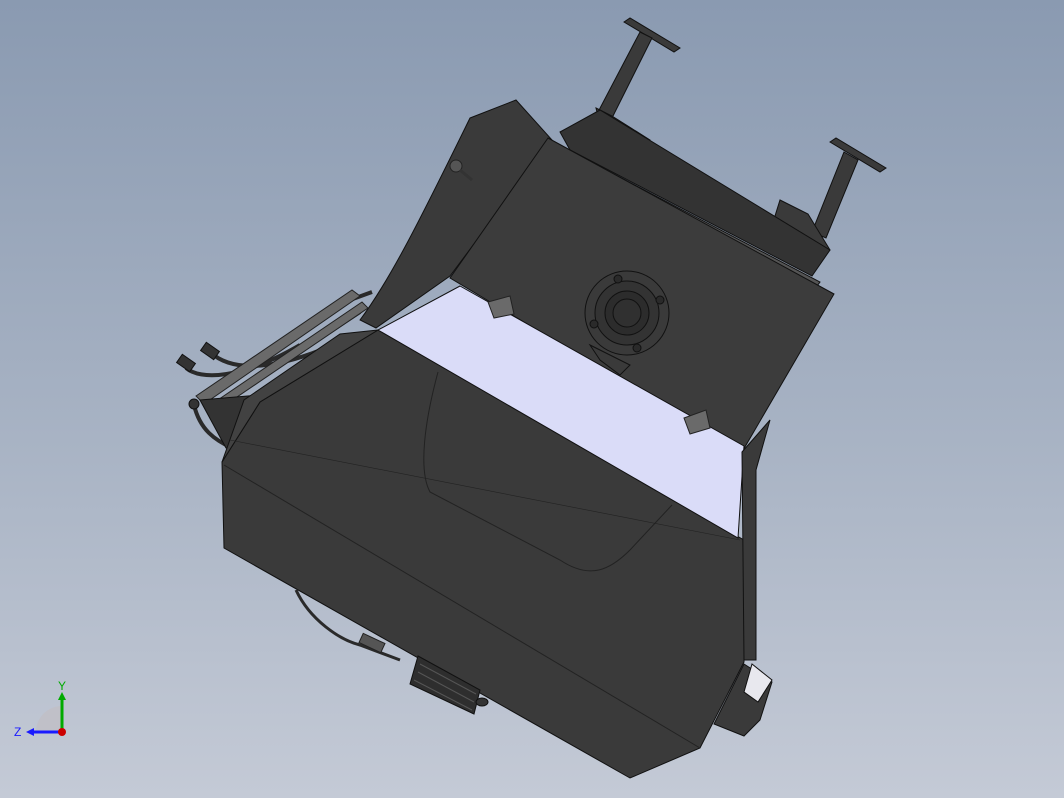  I want to click on right-side-plate, so click(756, 540).